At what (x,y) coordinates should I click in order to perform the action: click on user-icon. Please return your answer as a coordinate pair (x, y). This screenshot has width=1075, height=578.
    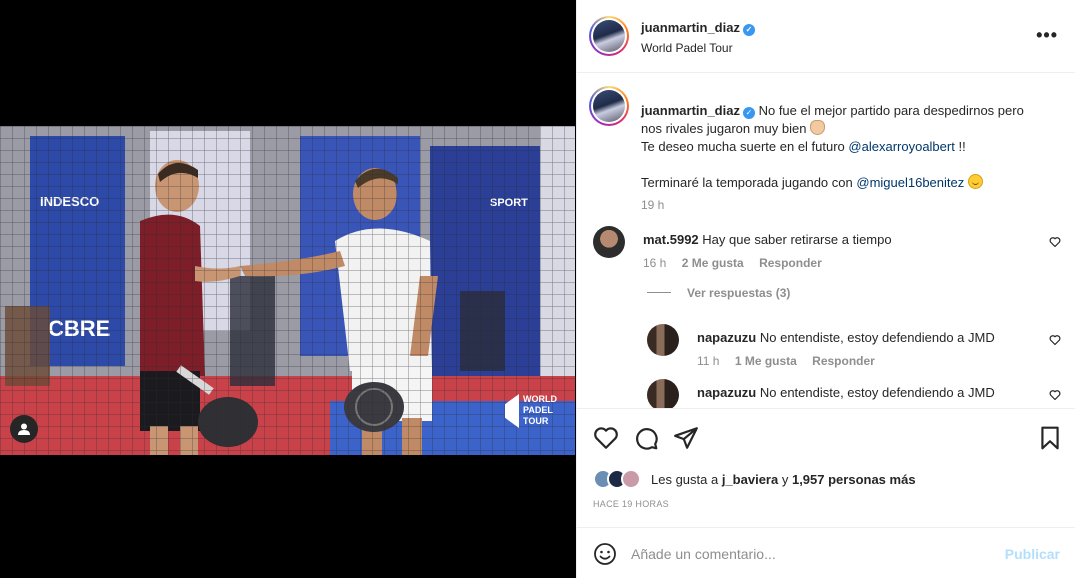
    Looking at the image, I should click on (24, 429).